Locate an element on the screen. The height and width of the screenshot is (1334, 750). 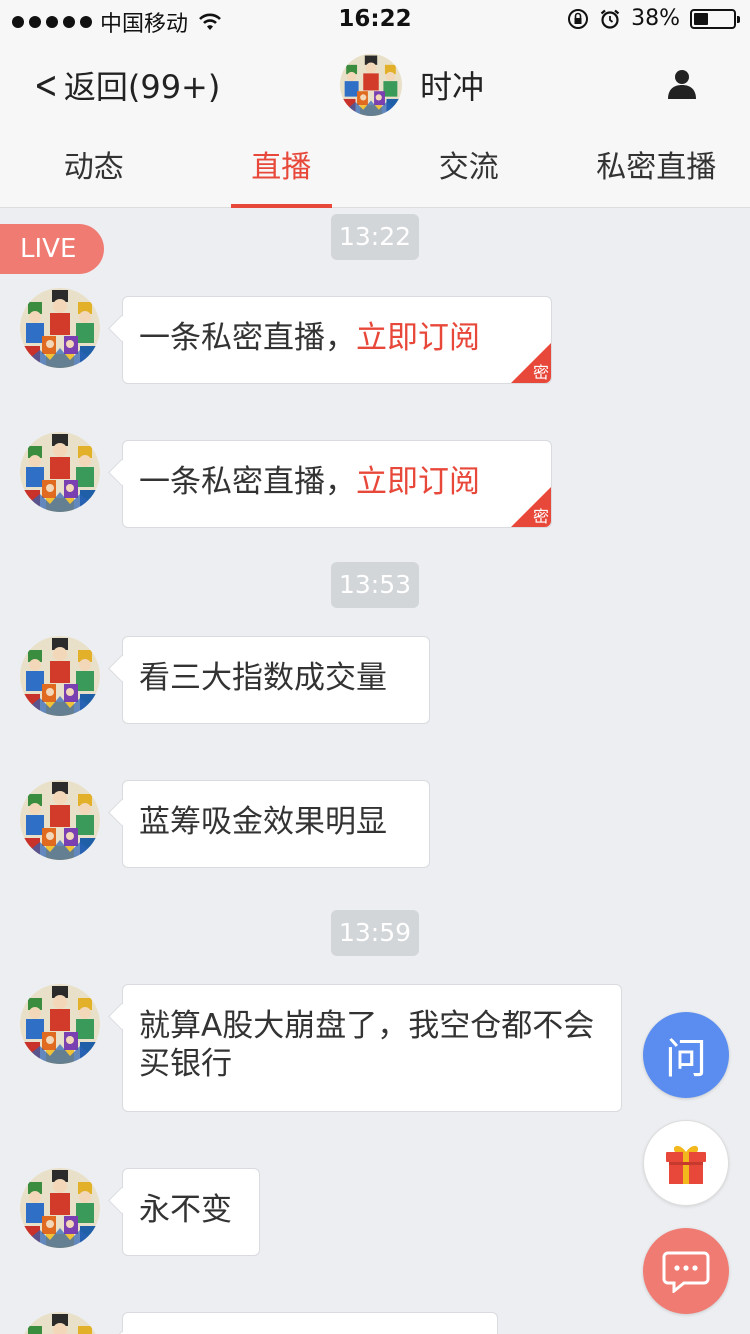
ask-question-button: 问 is located at coordinates (686, 1055).